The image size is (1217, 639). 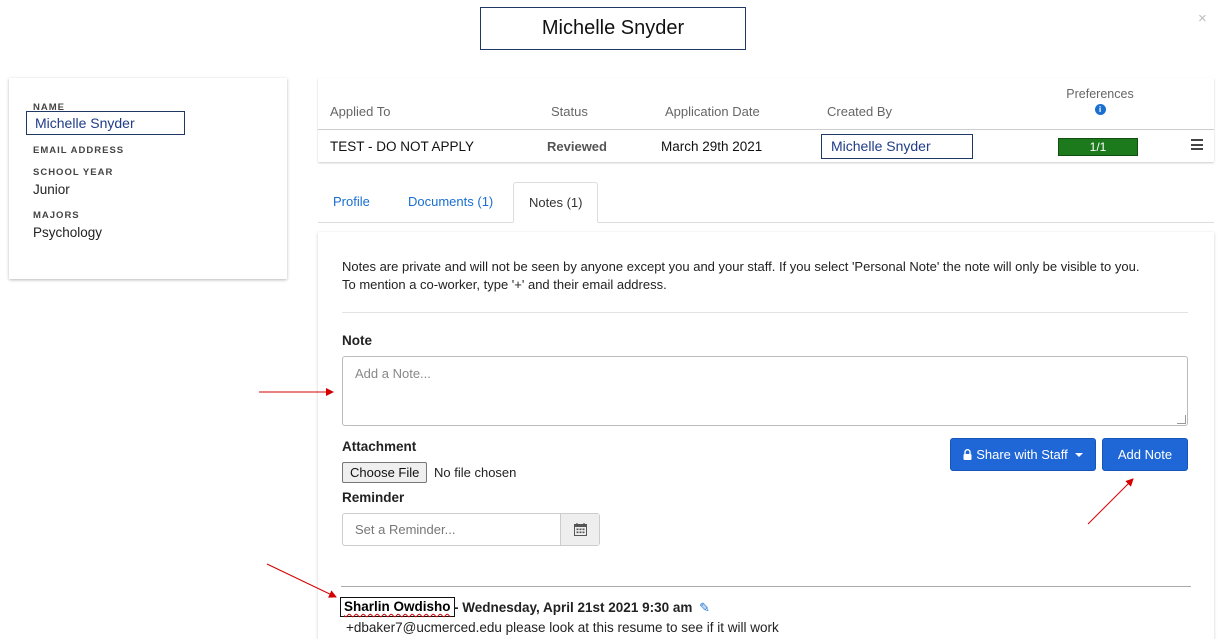 I want to click on cell-applied-to: TEST - DO NOT APPLY, so click(x=402, y=146).